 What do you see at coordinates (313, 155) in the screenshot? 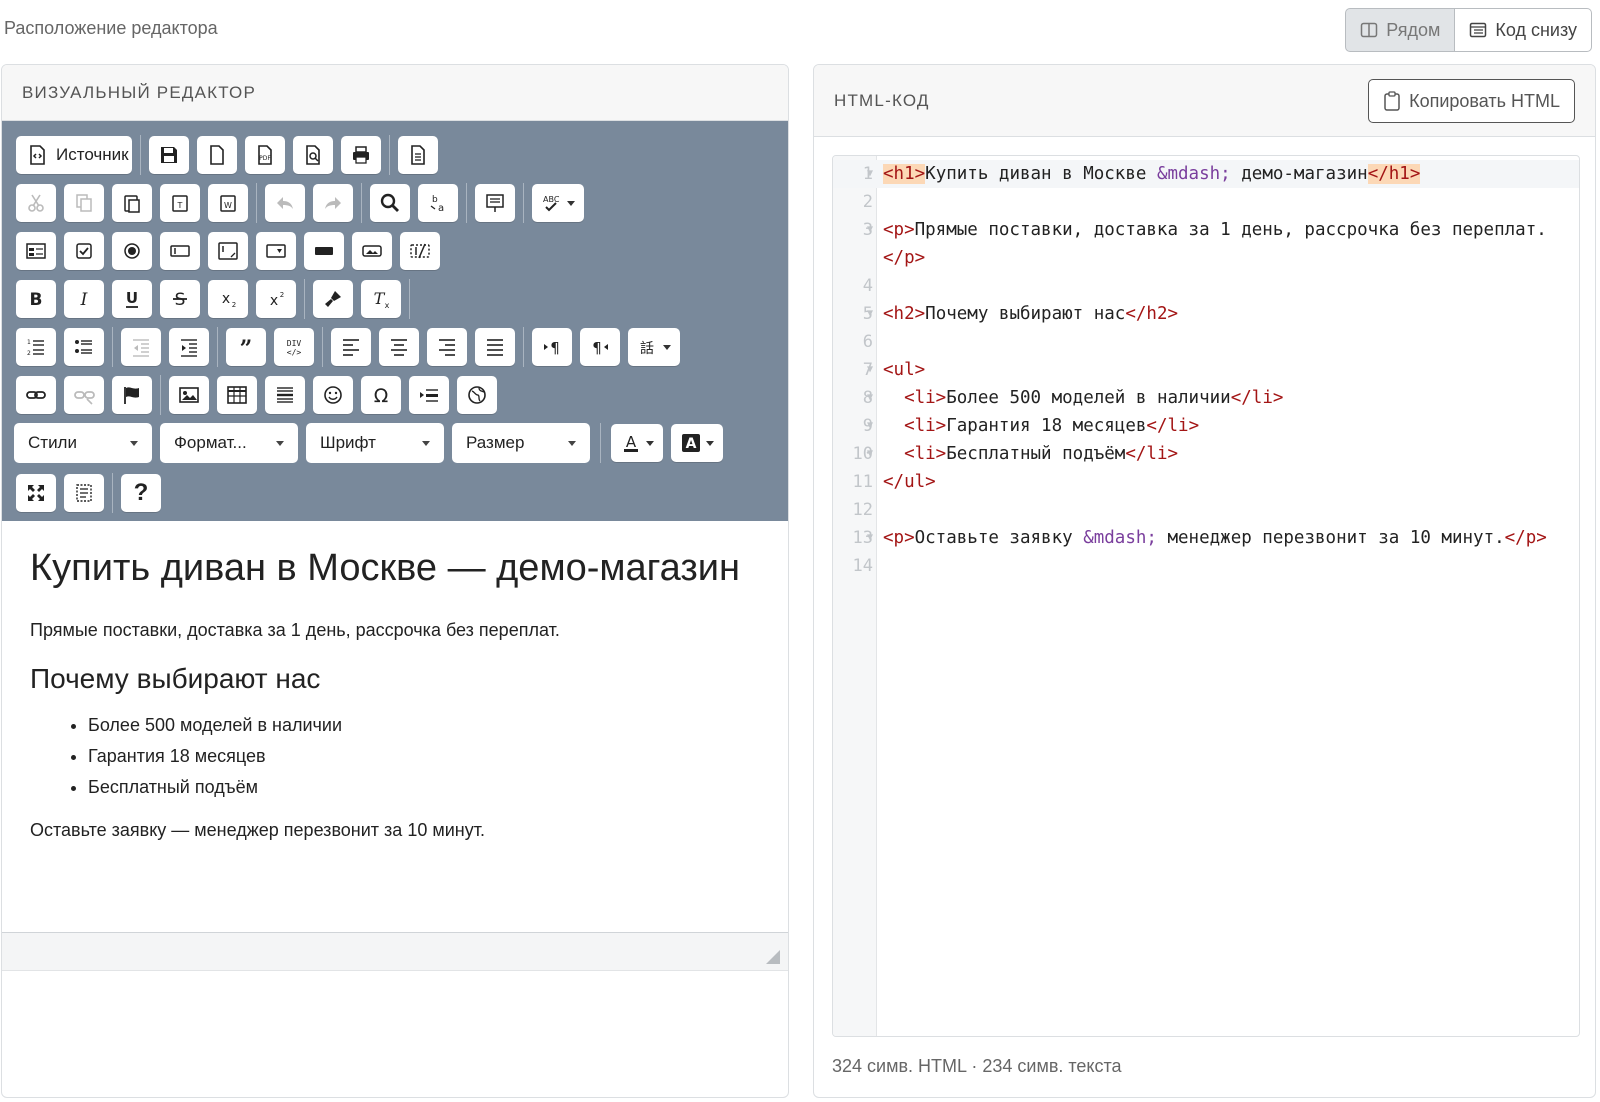
I see `preview-button` at bounding box center [313, 155].